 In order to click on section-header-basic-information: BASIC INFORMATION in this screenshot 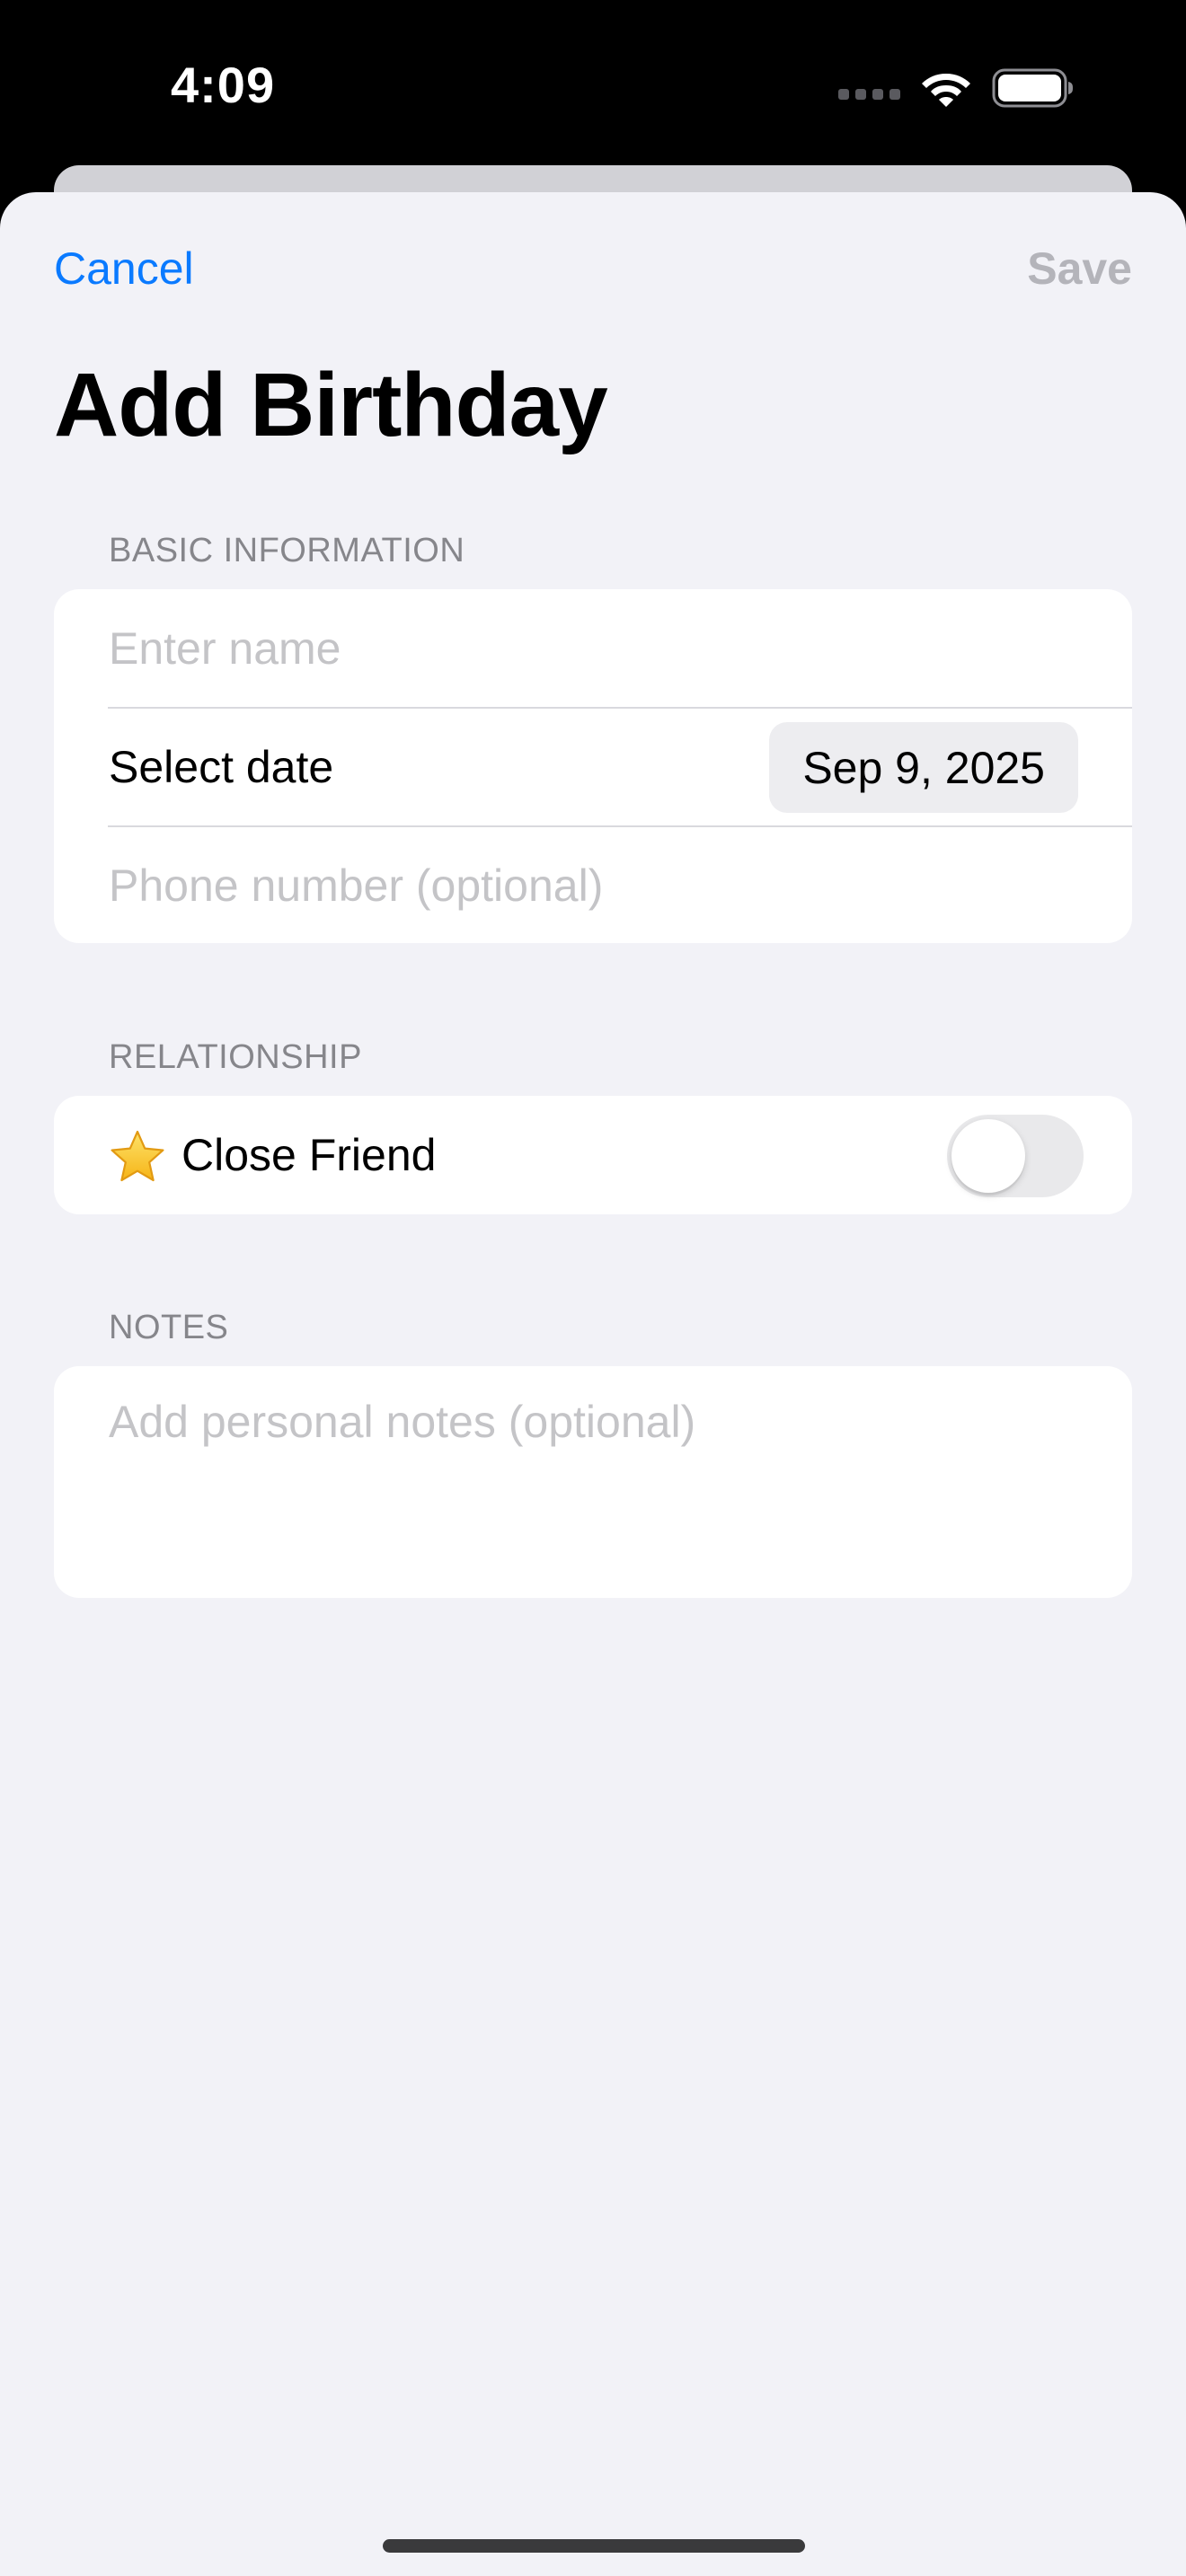, I will do `click(287, 550)`.